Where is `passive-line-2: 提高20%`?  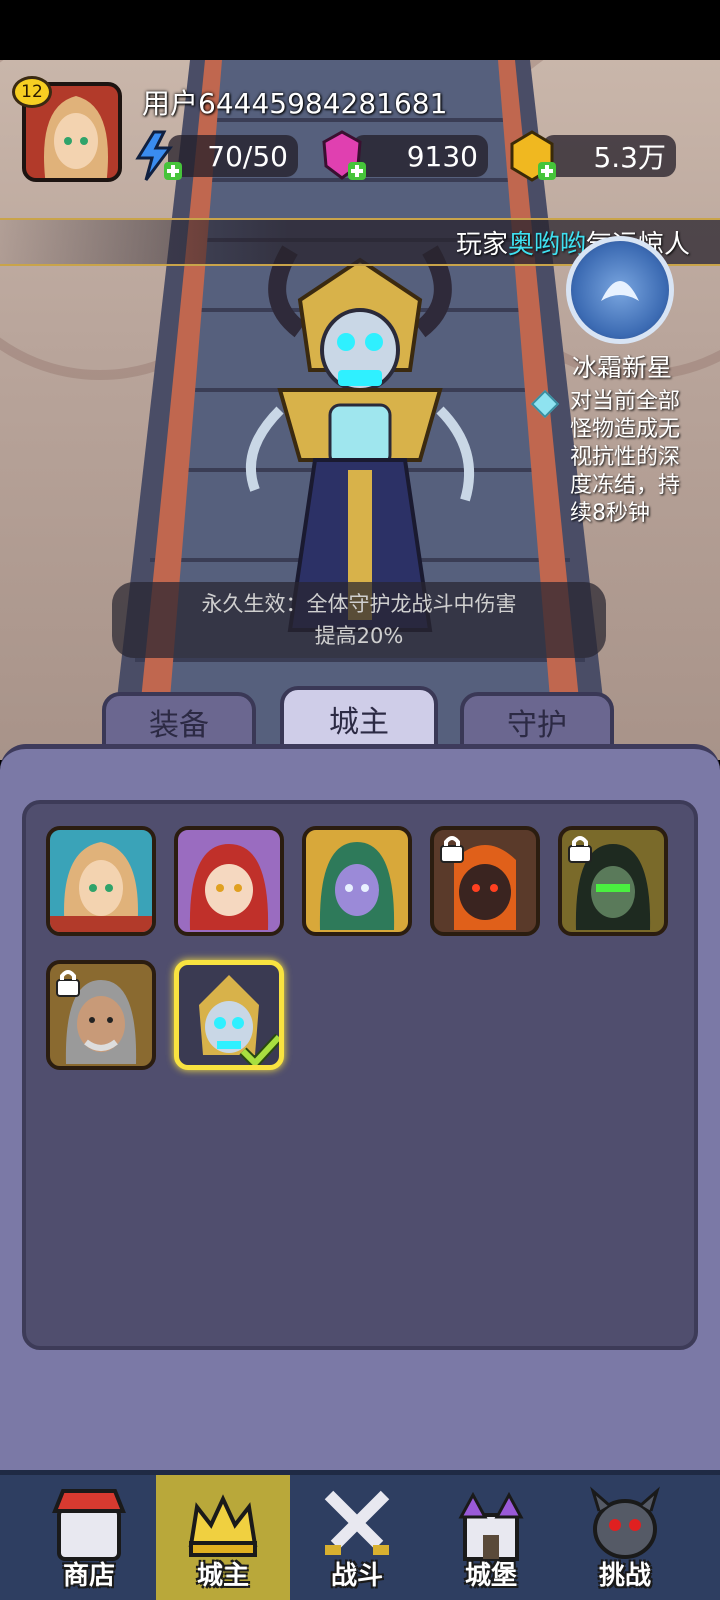
passive-line-2: 提高20% is located at coordinates (359, 636).